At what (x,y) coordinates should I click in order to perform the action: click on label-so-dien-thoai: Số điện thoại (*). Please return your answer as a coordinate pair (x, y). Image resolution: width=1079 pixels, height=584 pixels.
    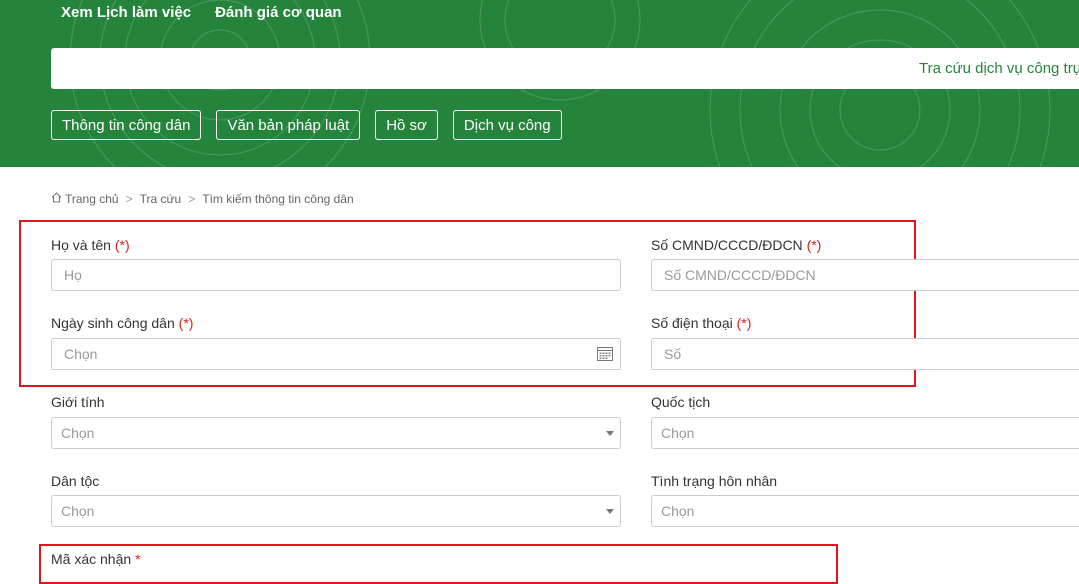
    Looking at the image, I should click on (701, 323).